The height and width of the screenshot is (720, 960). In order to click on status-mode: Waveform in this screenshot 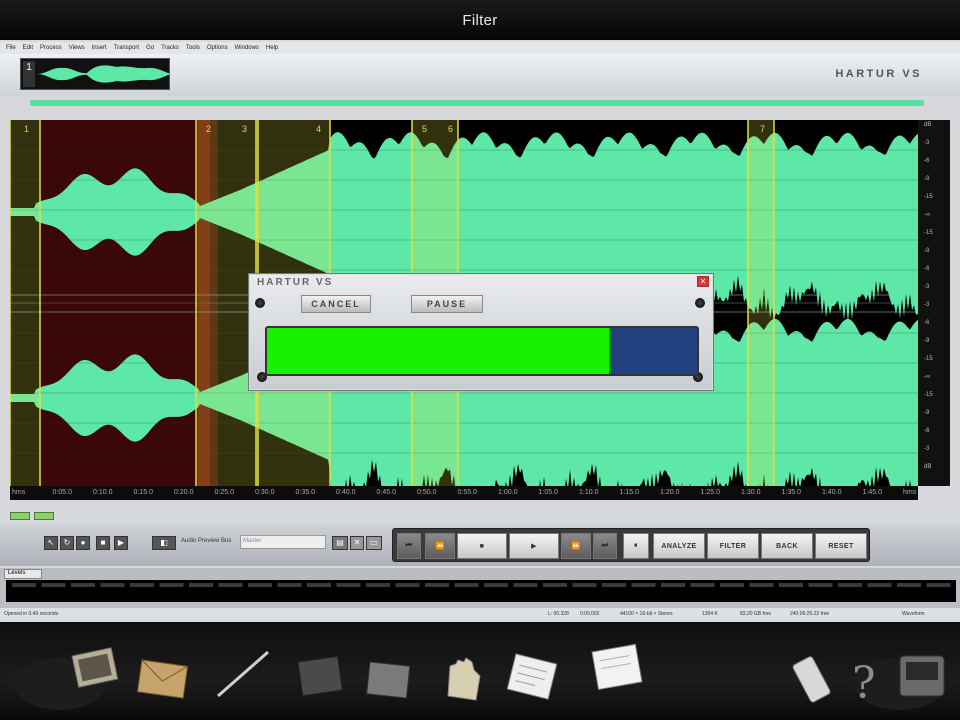, I will do `click(913, 614)`.